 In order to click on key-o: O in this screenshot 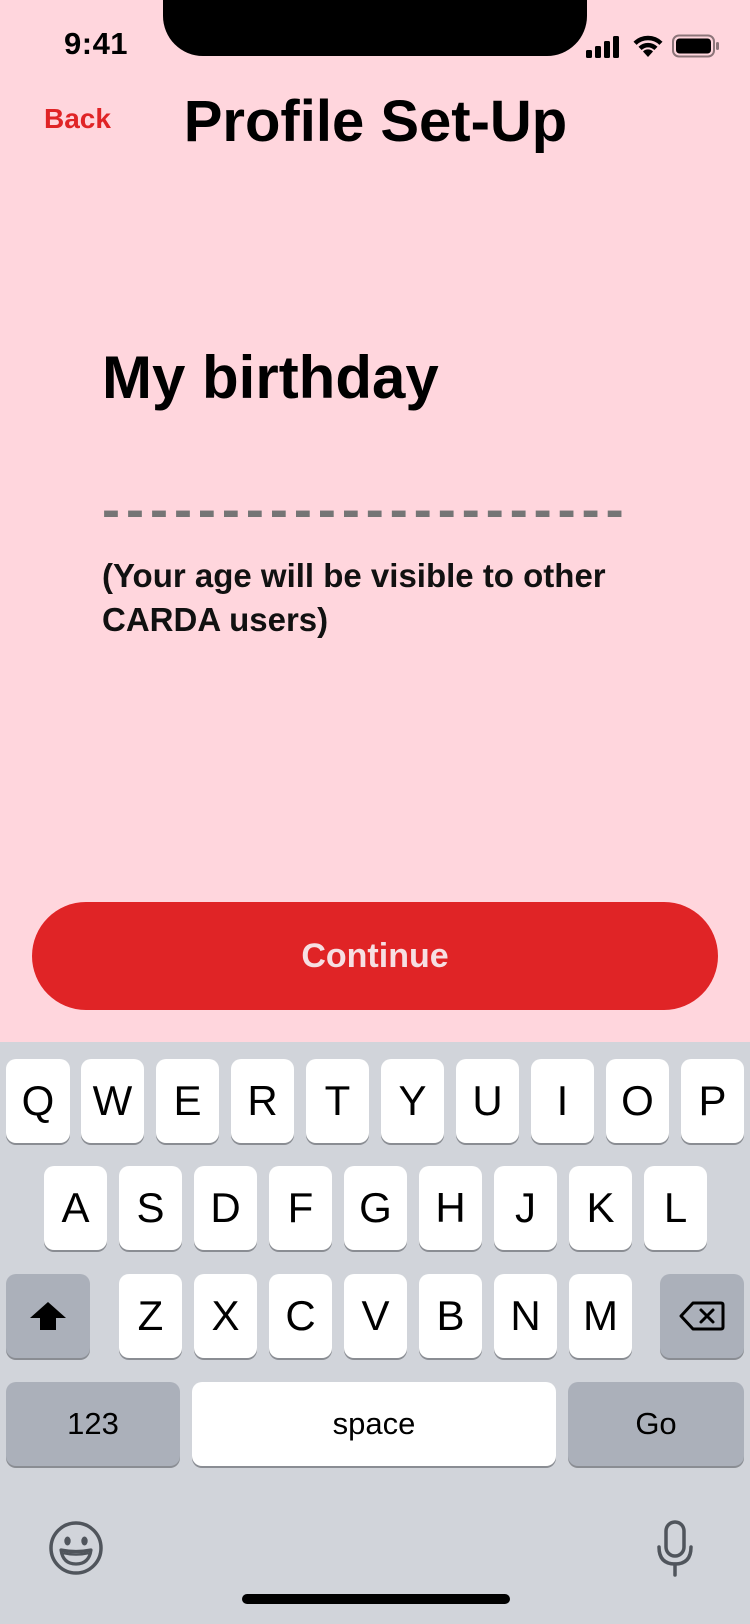, I will do `click(637, 1101)`.